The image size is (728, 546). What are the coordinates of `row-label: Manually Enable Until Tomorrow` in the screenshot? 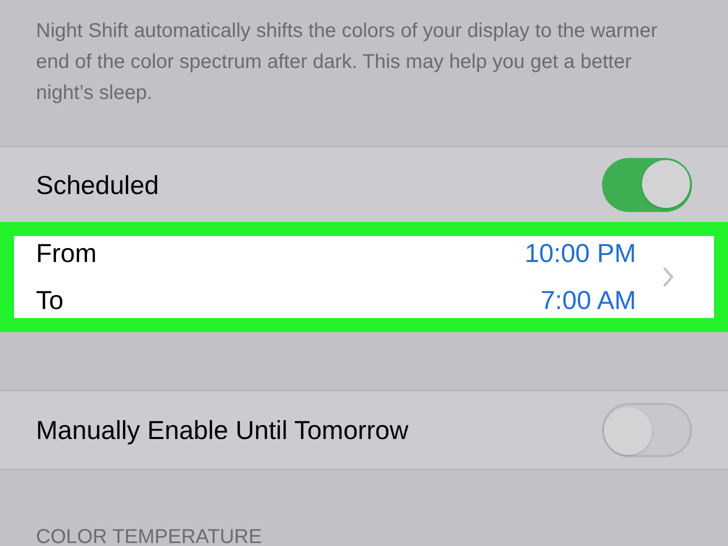 It's located at (222, 430).